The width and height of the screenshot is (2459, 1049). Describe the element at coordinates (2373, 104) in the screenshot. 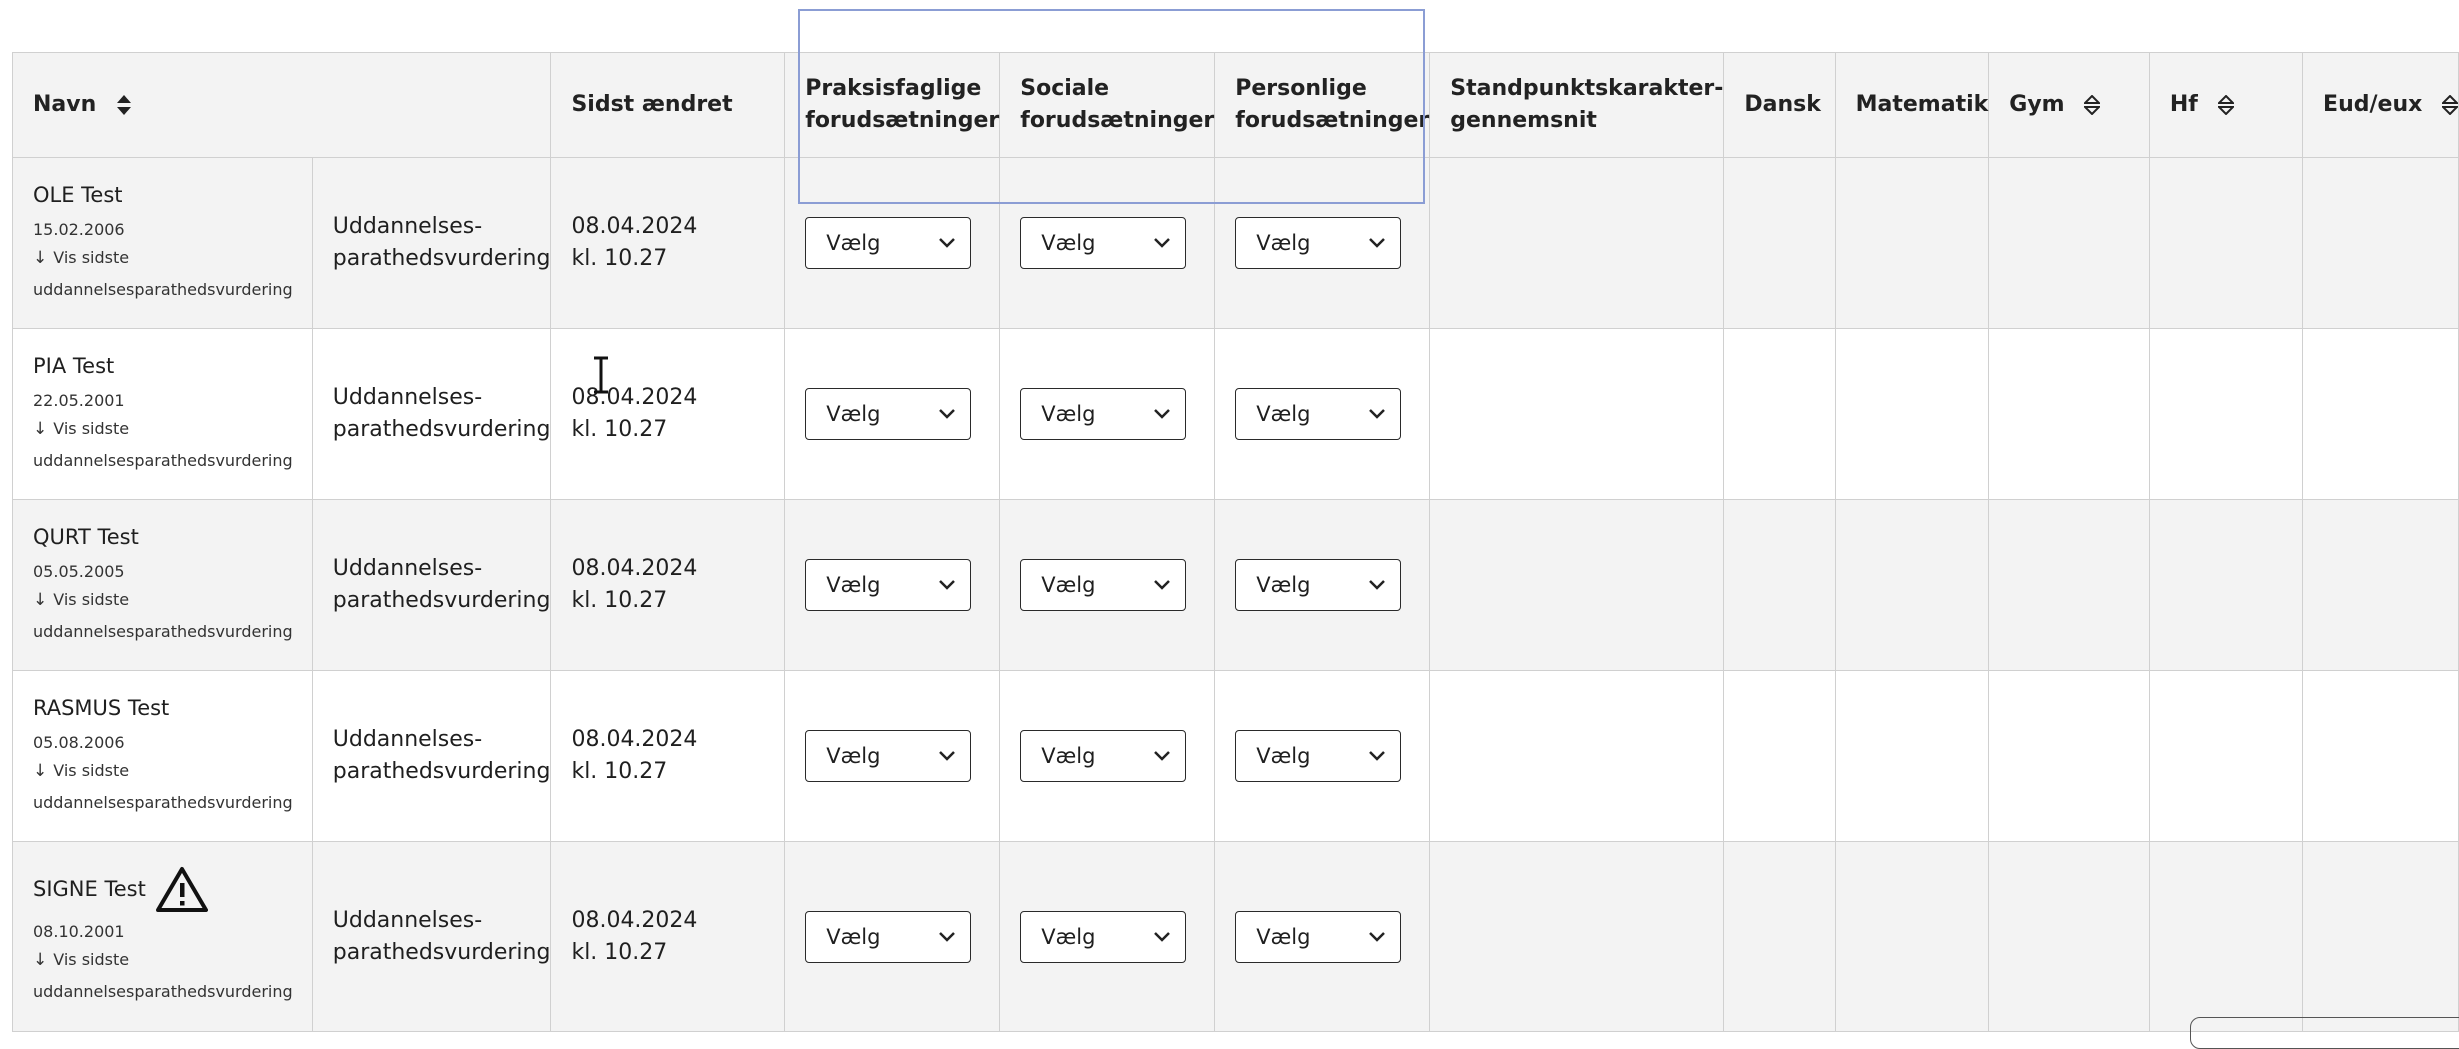

I see `column-header-eud-label: Eud/eux` at that location.